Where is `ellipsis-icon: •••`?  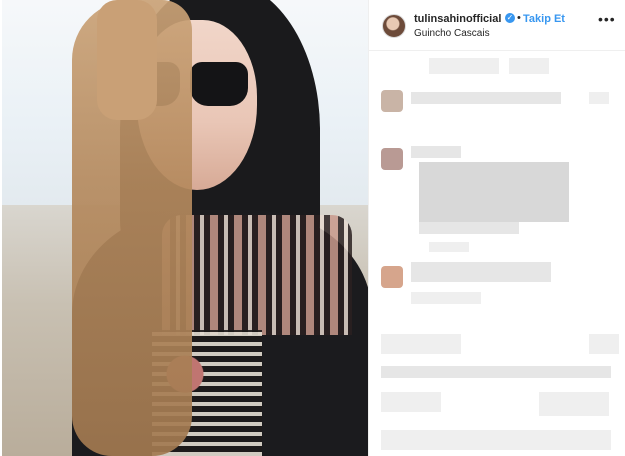
ellipsis-icon: ••• is located at coordinates (607, 19).